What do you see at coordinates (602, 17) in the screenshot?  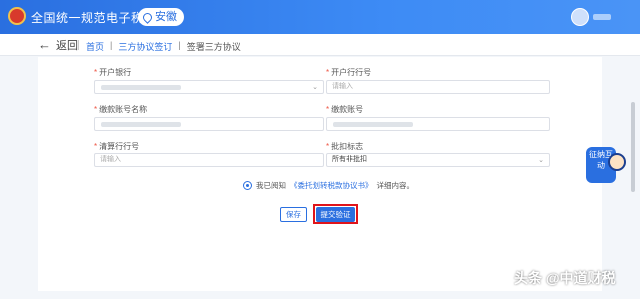 I see `user-name-redacted` at bounding box center [602, 17].